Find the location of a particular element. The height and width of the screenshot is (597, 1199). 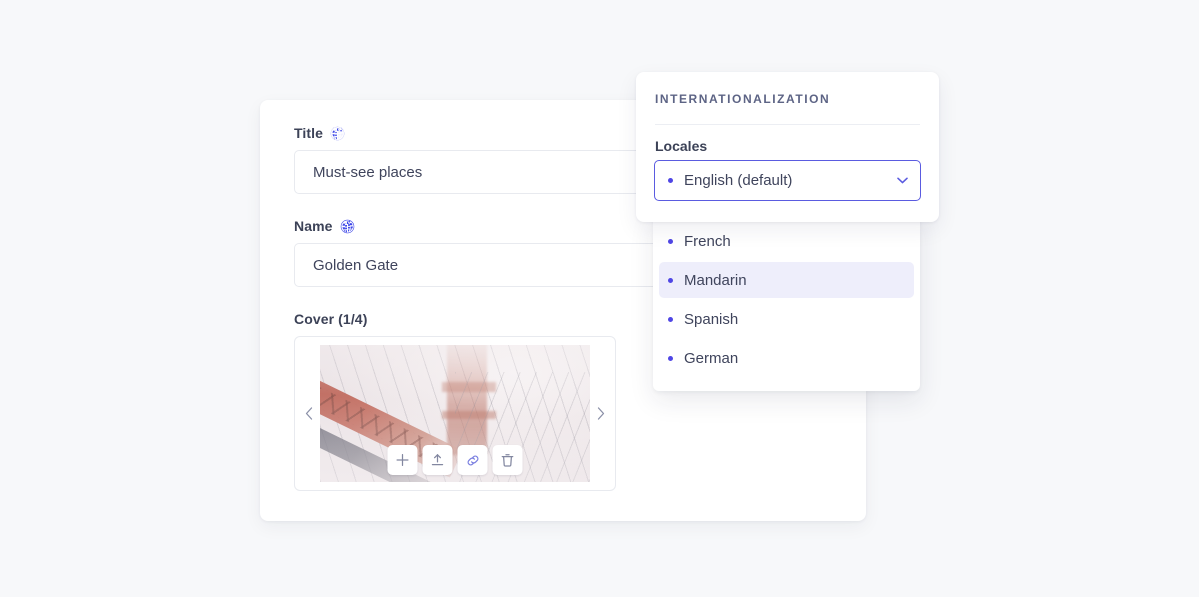

trash-icon is located at coordinates (508, 460).